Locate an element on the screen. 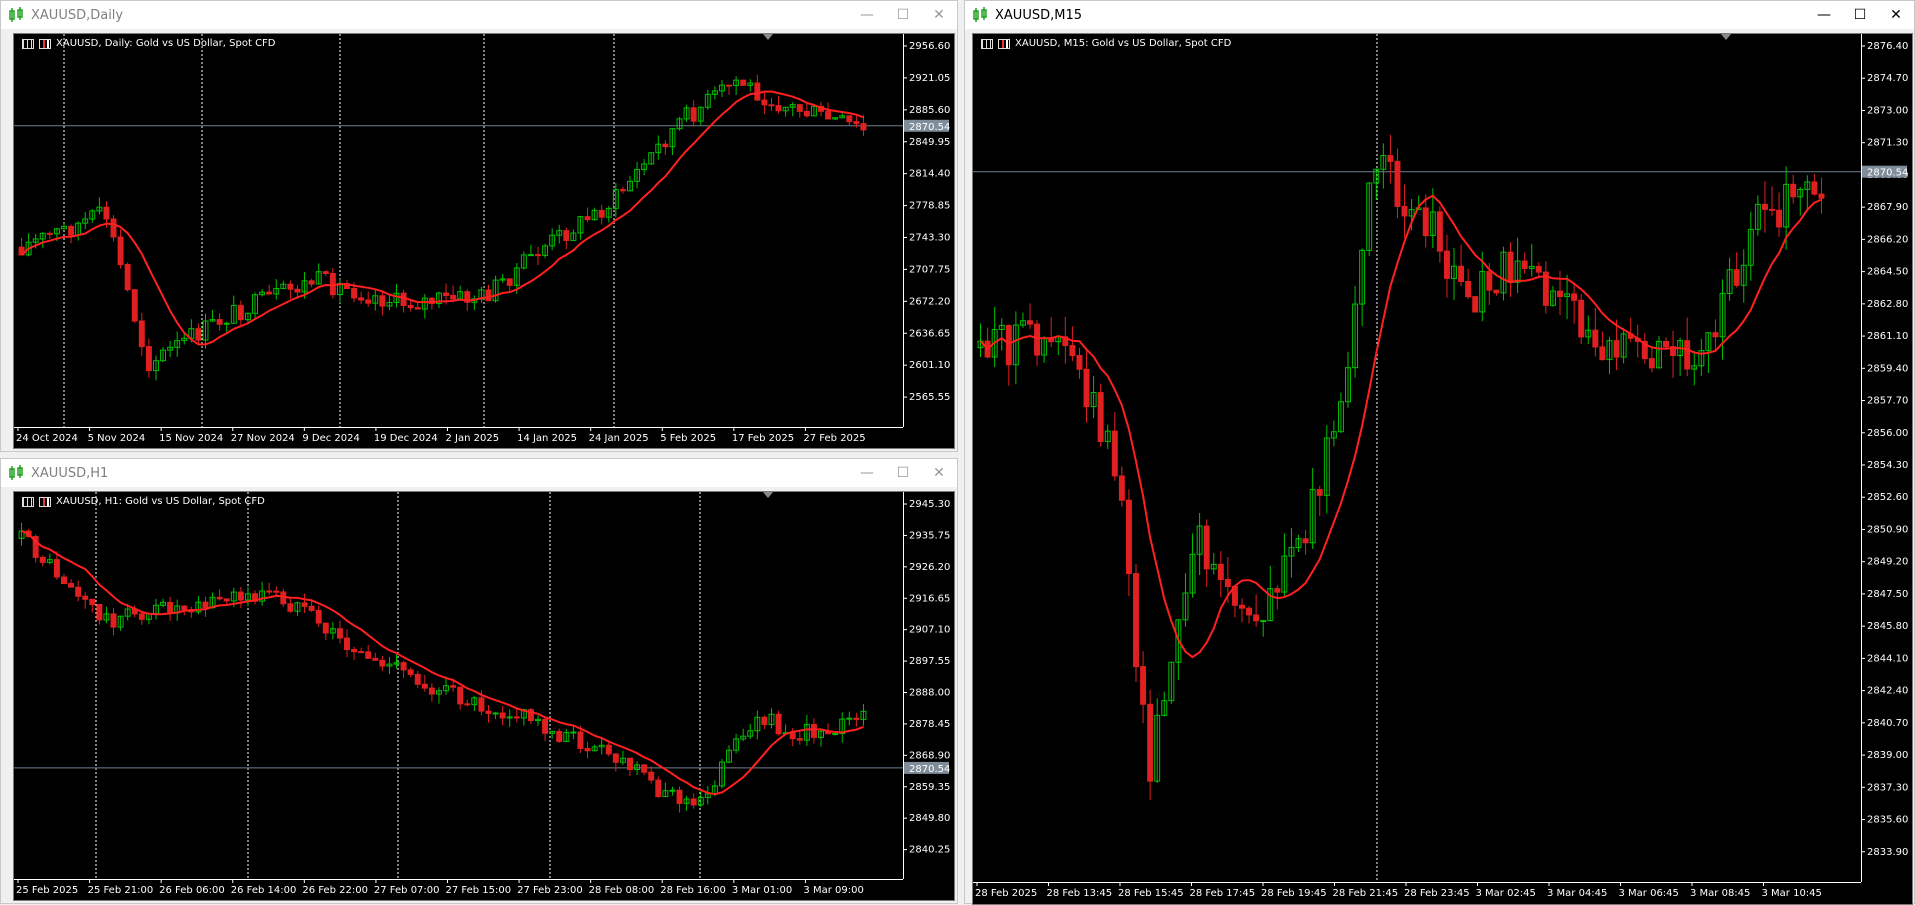 The width and height of the screenshot is (1915, 905). moving-average-line is located at coordinates (442, 663).